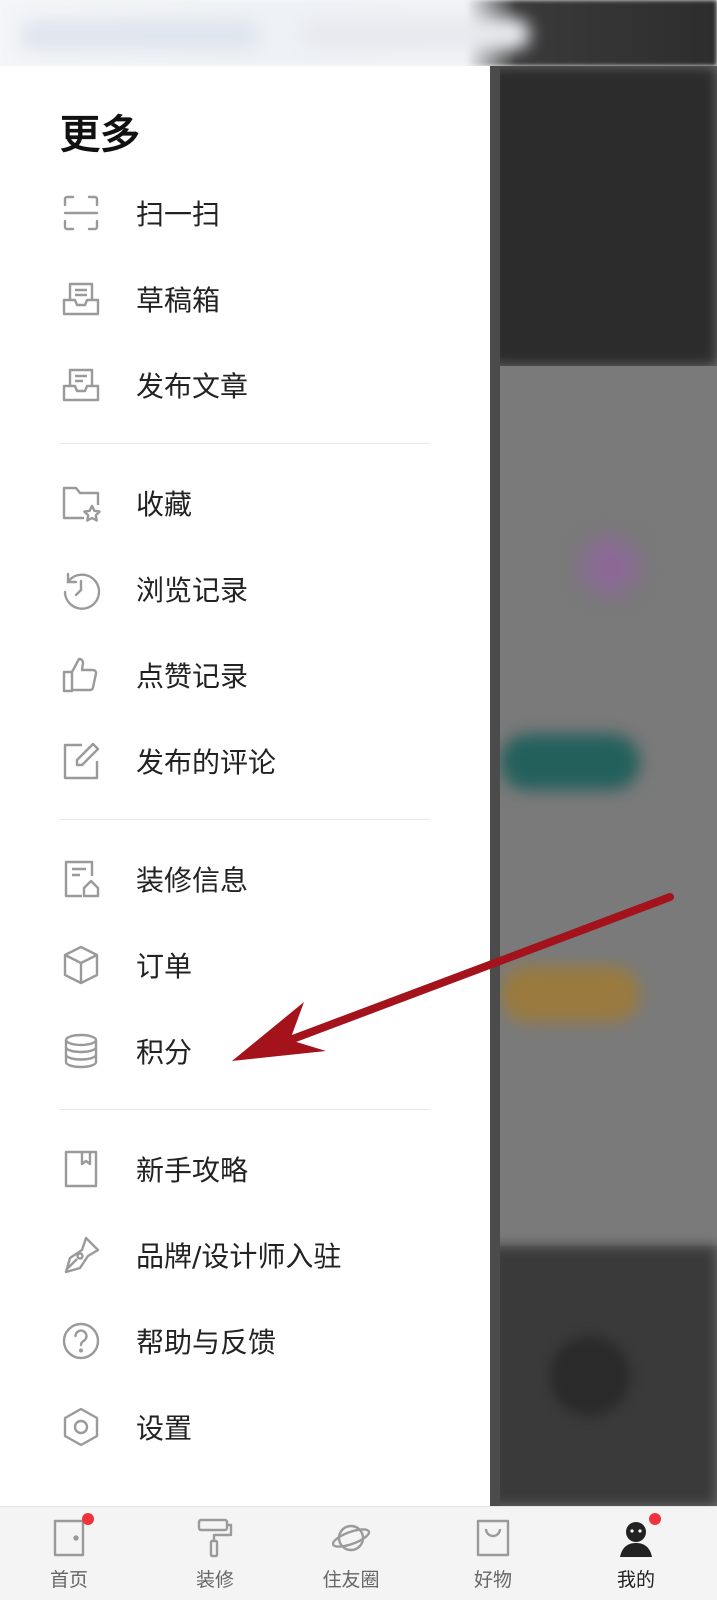  Describe the element at coordinates (351, 1538) in the screenshot. I see `planet-icon` at that location.